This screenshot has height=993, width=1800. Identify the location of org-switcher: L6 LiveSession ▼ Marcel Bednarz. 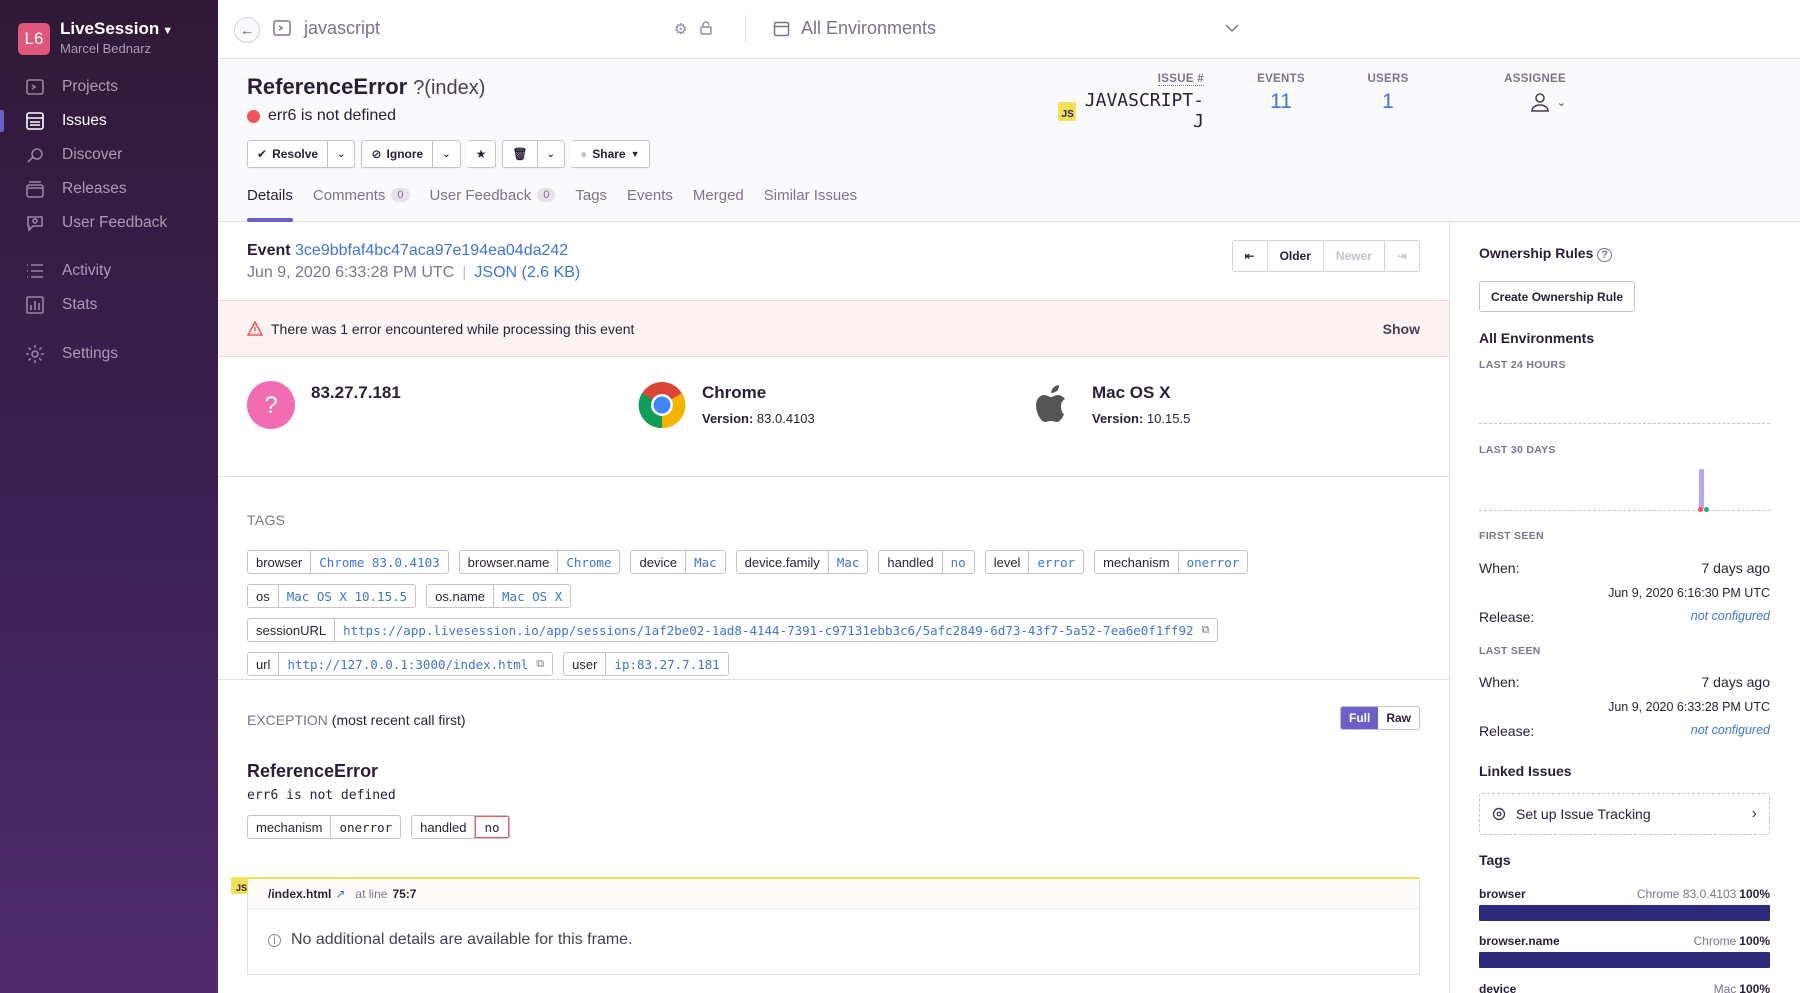
(95, 38).